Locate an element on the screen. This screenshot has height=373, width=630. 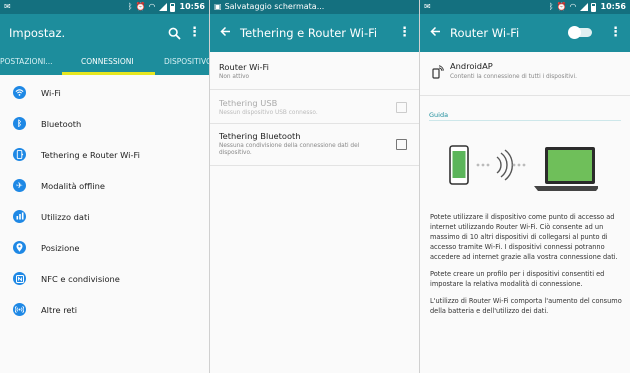
tab-bar: POSTAZIONI... CONNESSIONI DISPOSITIVO is located at coordinates (104, 63).